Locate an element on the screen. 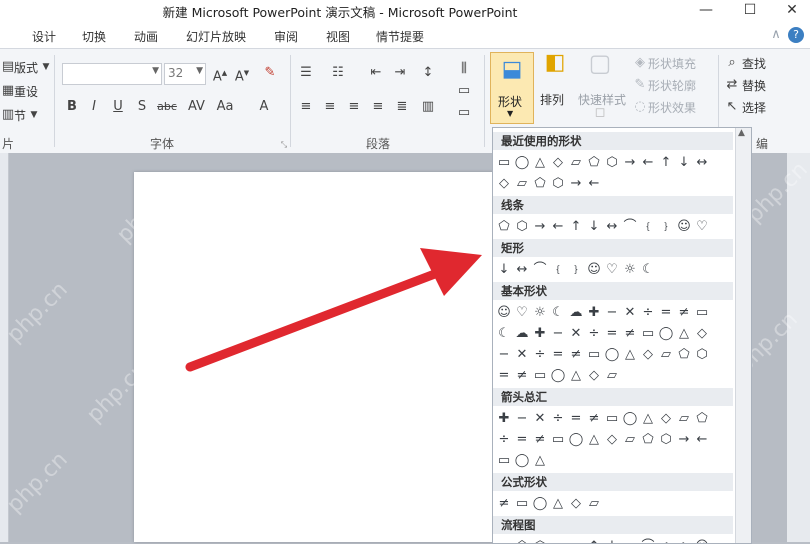  annotation-arrow is located at coordinates (333, 310).